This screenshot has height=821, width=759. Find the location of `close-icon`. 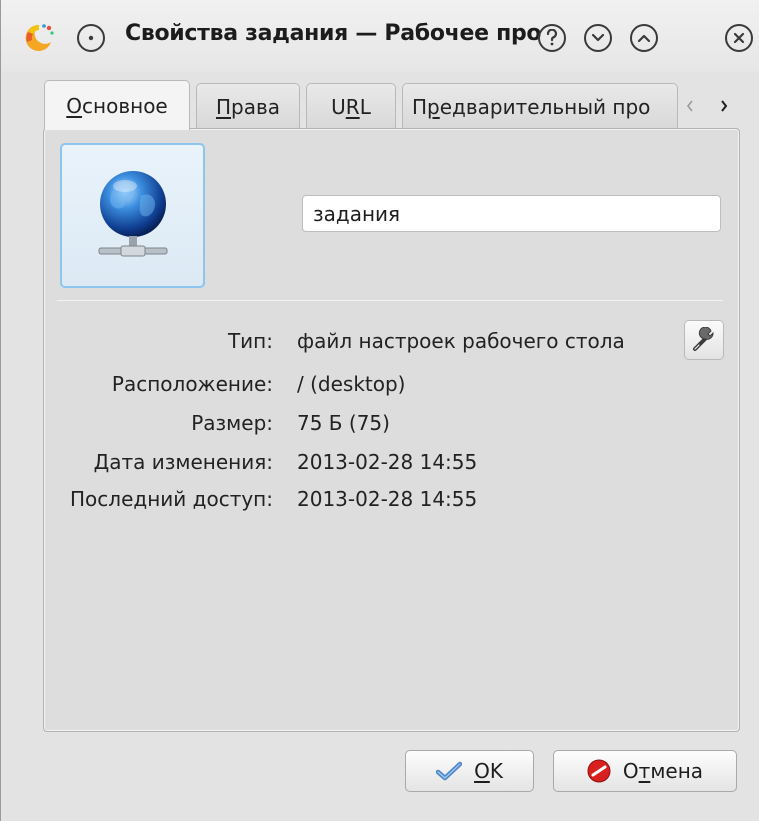

close-icon is located at coordinates (739, 38).